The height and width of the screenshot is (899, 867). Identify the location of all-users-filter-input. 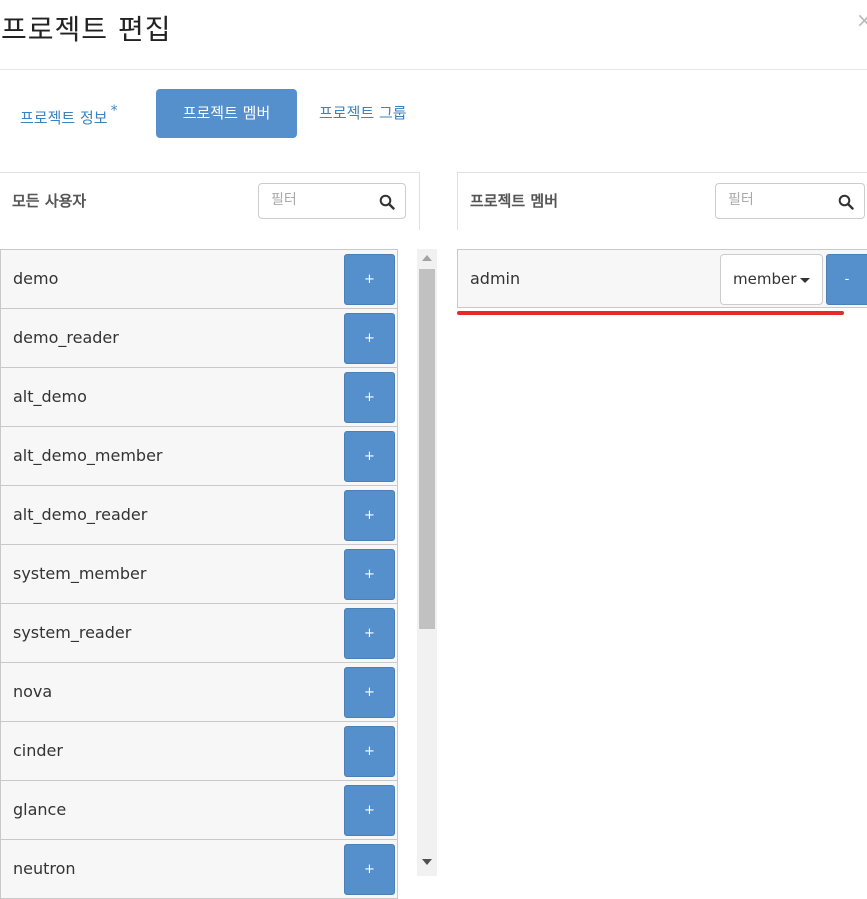
(321, 200).